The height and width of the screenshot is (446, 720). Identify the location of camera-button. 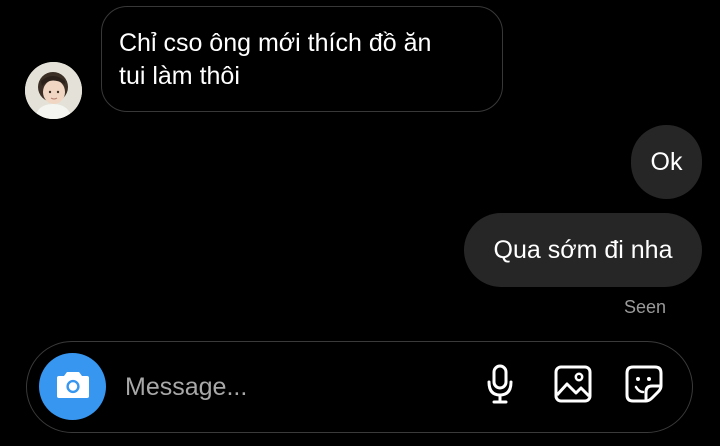
(72, 386).